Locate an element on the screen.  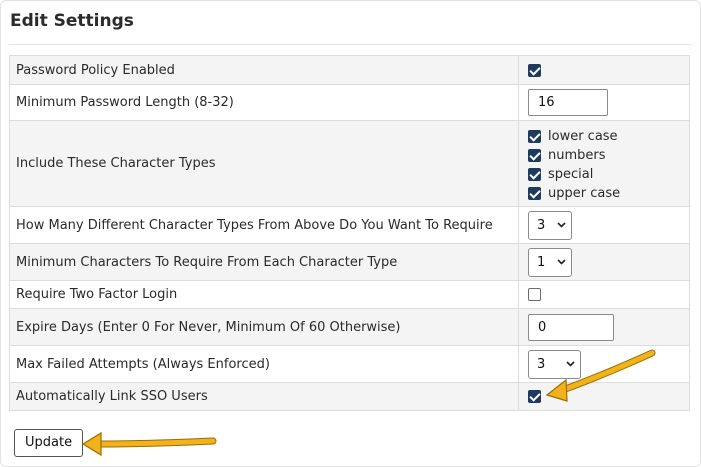
table-row: Max Failed Attempts (Always Enforced) 3 is located at coordinates (349, 364).